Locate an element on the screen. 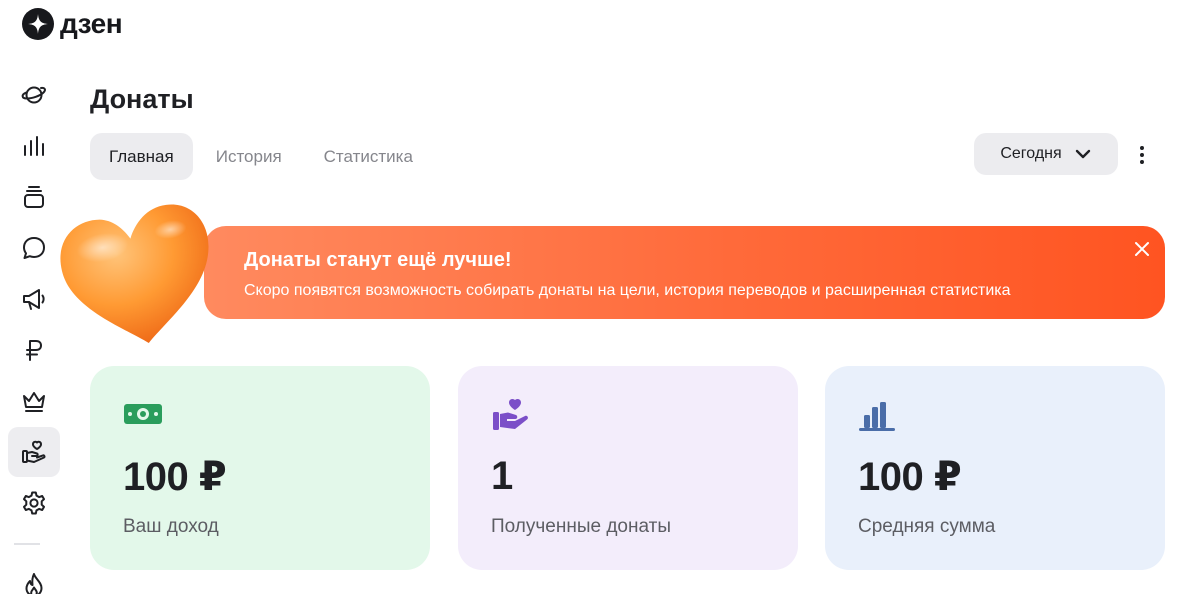 This screenshot has width=1200, height=594. sidebar-item-premium is located at coordinates (34, 401).